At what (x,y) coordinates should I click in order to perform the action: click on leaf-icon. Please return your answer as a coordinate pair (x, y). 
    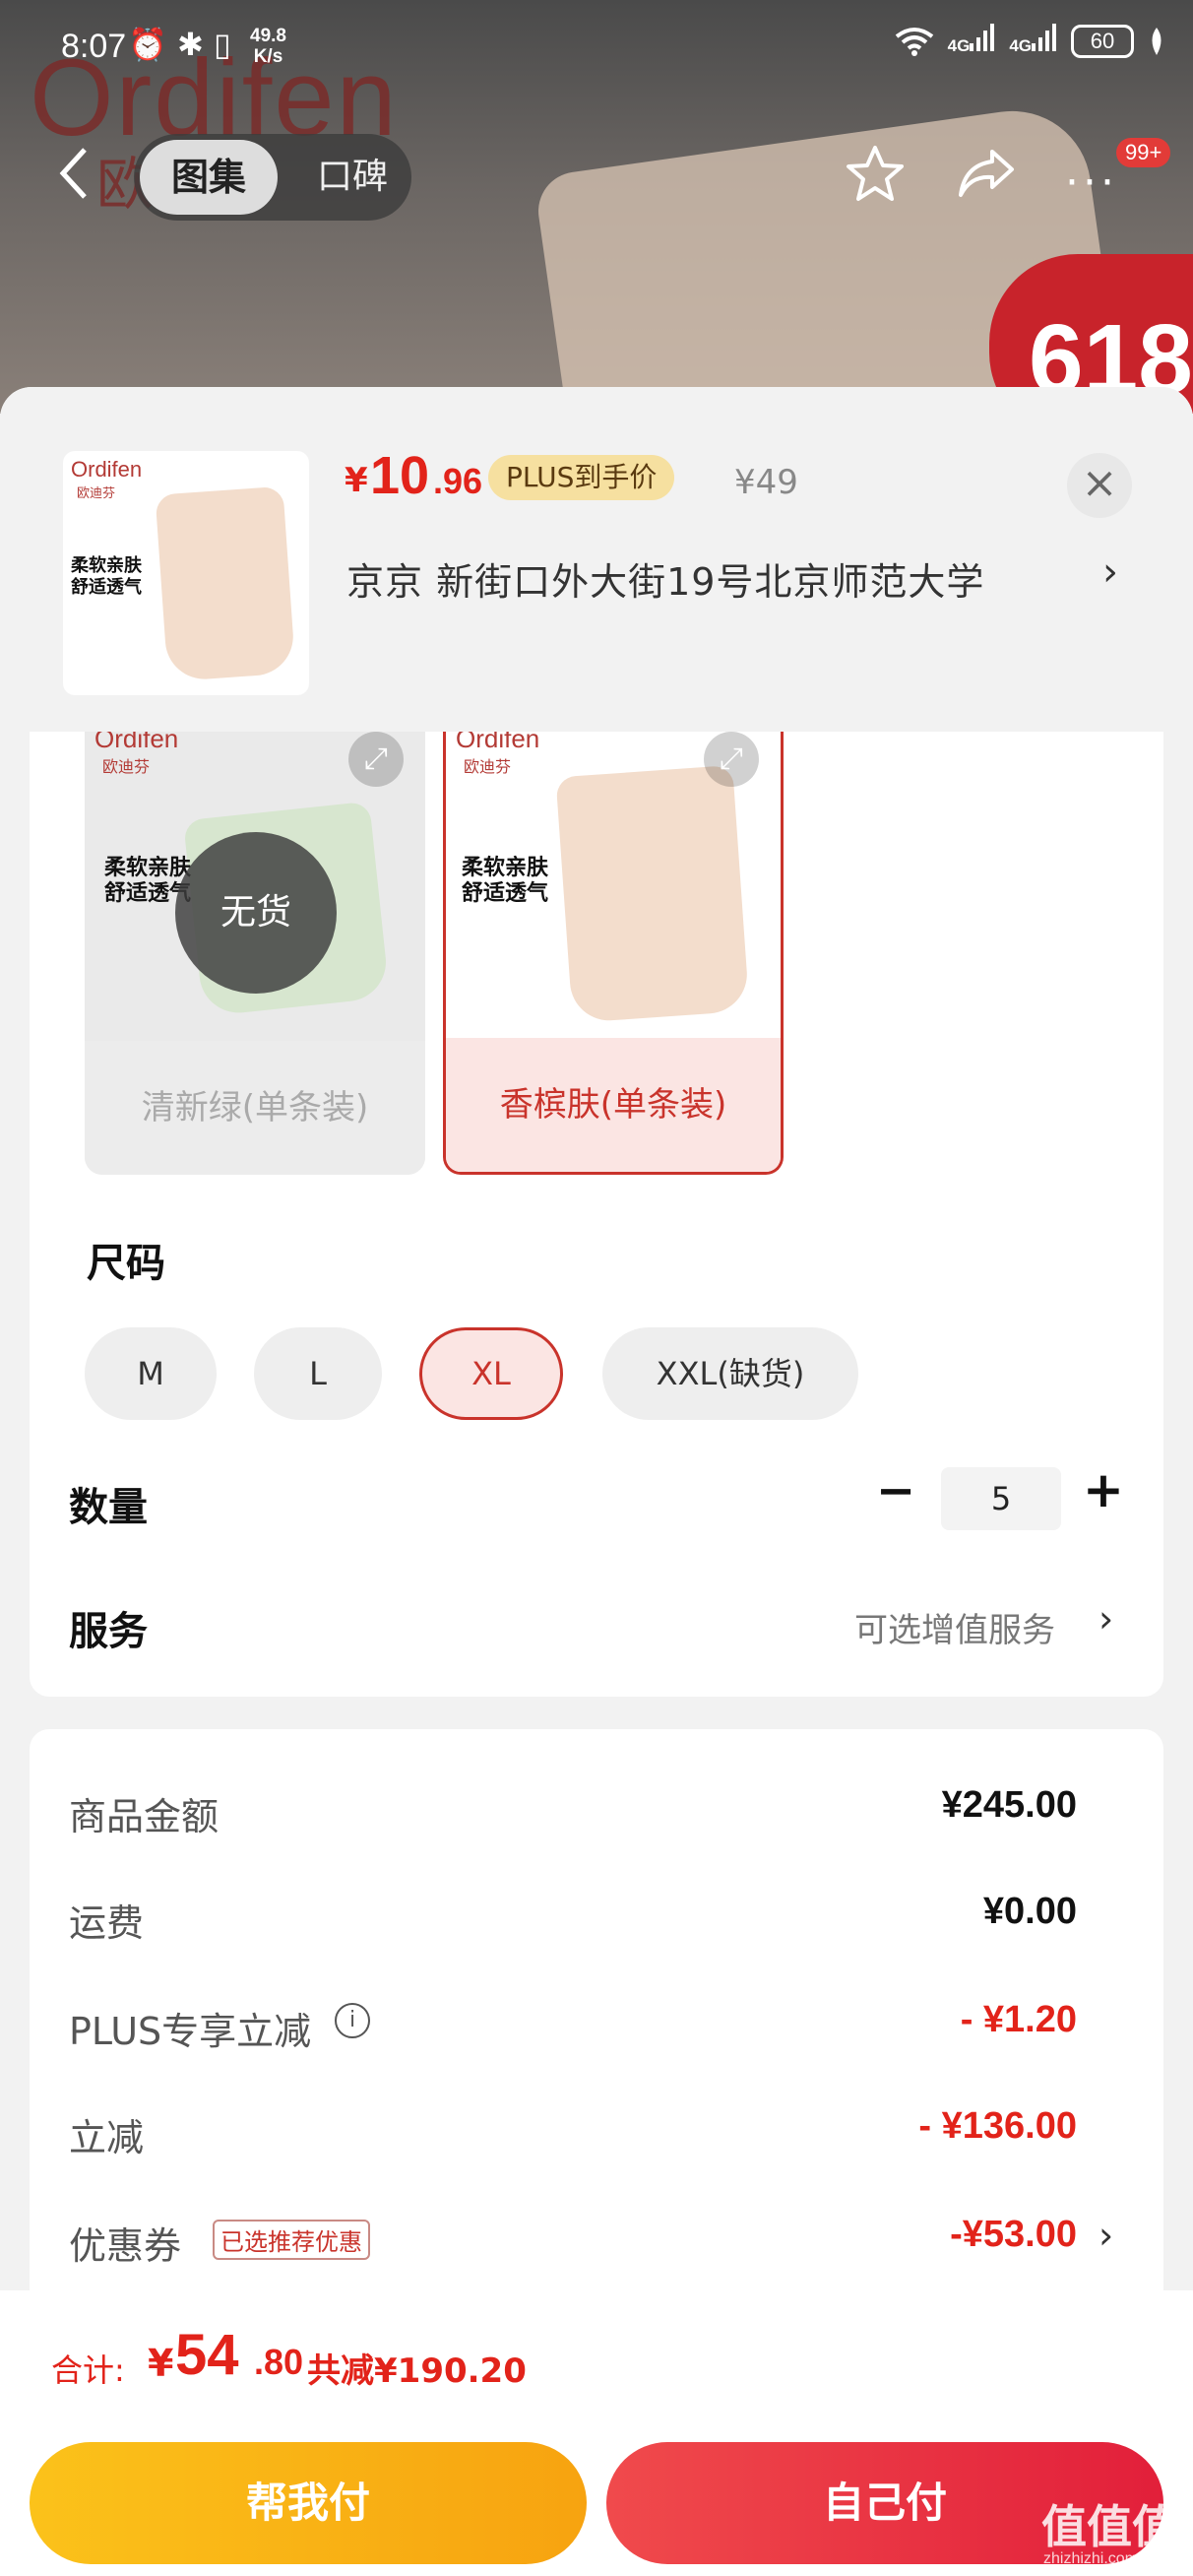
    Looking at the image, I should click on (1157, 41).